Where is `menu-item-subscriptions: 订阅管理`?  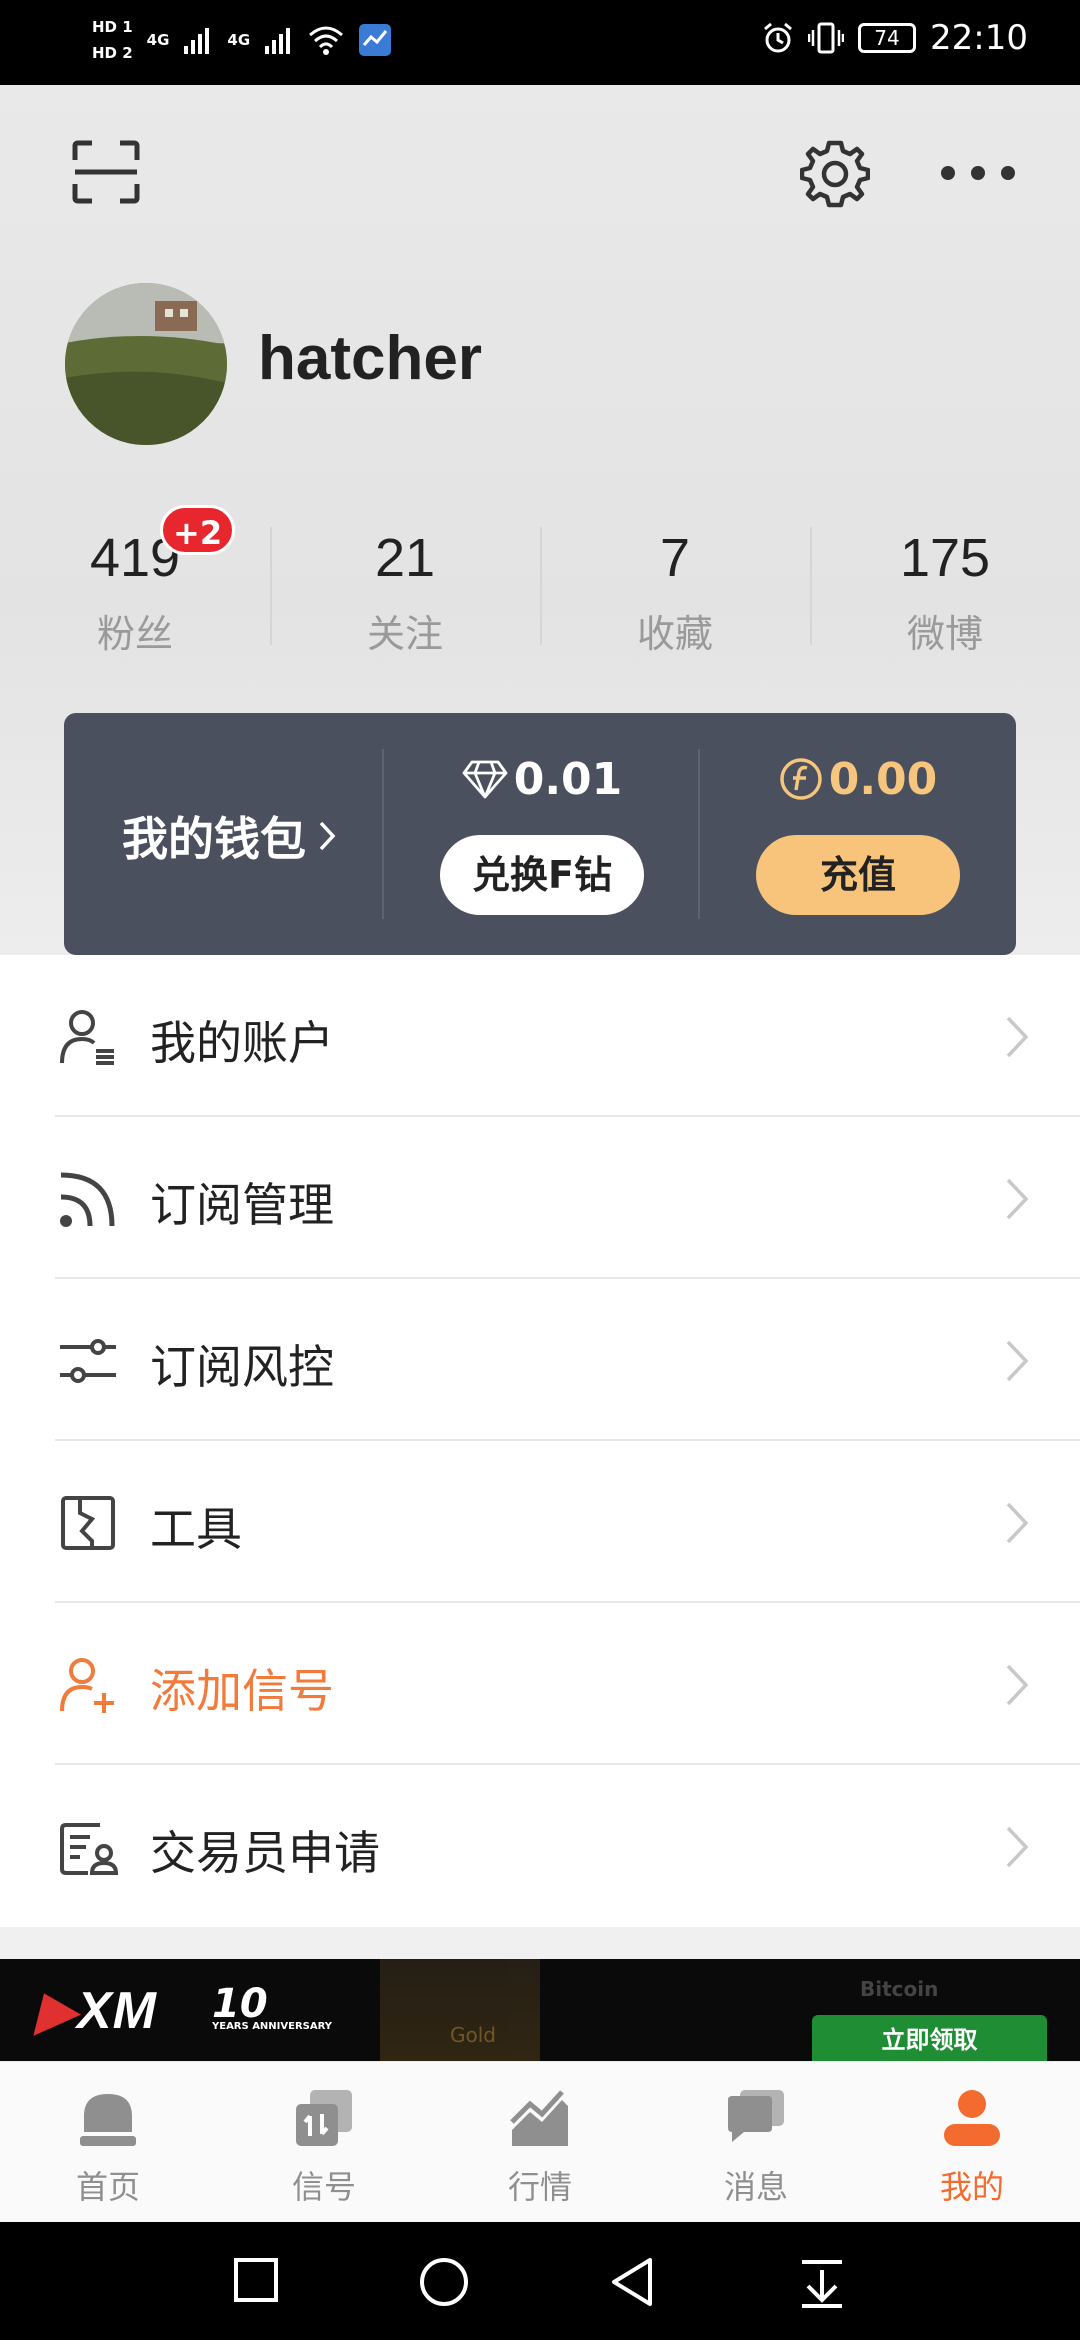
menu-item-subscriptions: 订阅管理 is located at coordinates (540, 1198).